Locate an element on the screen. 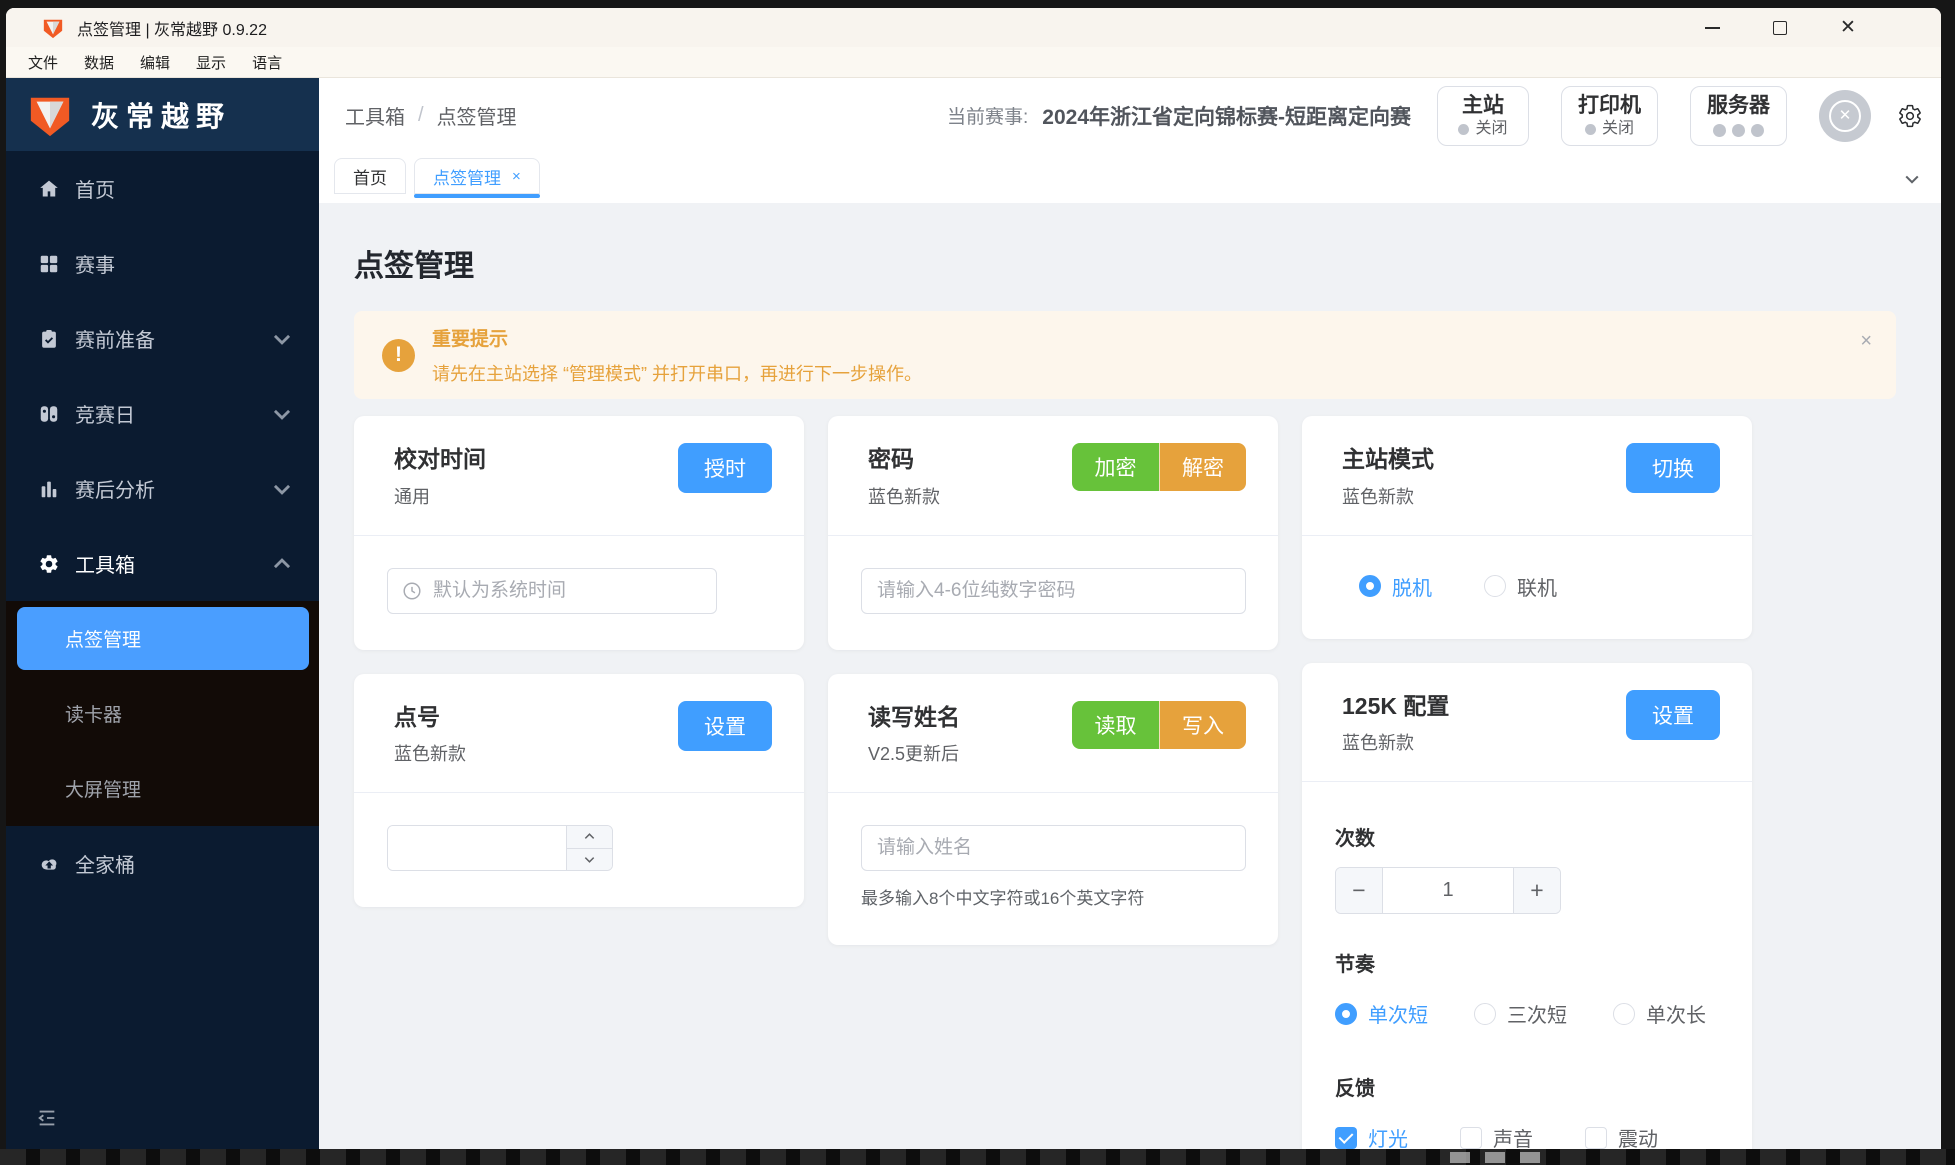  name-input is located at coordinates (1053, 848).